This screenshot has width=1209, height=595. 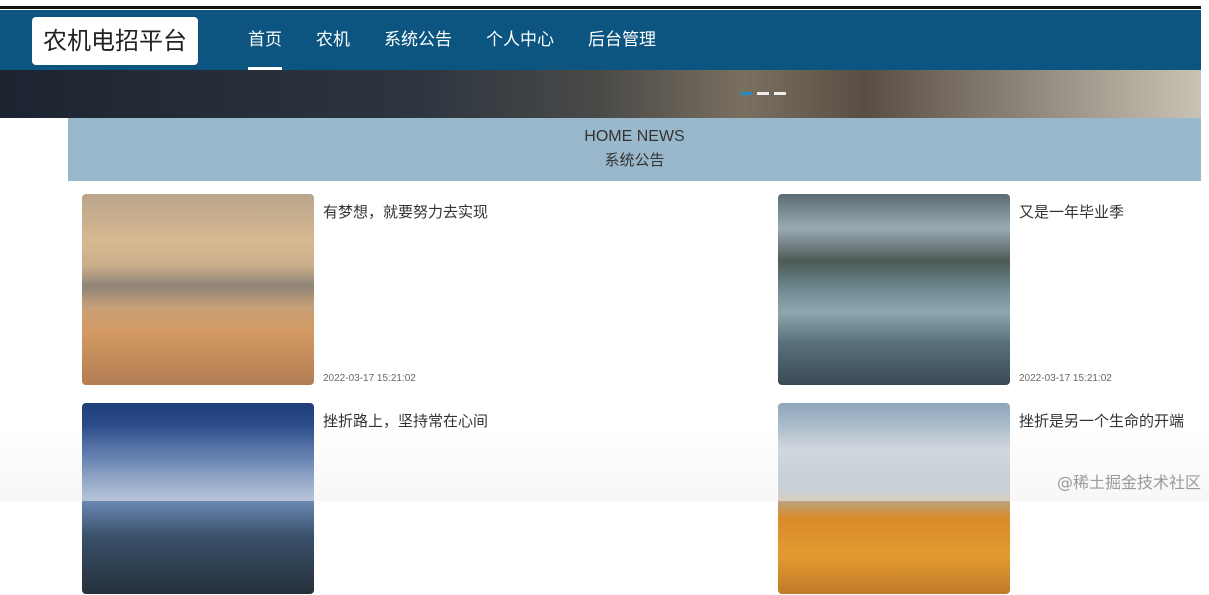 What do you see at coordinates (634, 160) in the screenshot?
I see `section-title-cn: 系统公告` at bounding box center [634, 160].